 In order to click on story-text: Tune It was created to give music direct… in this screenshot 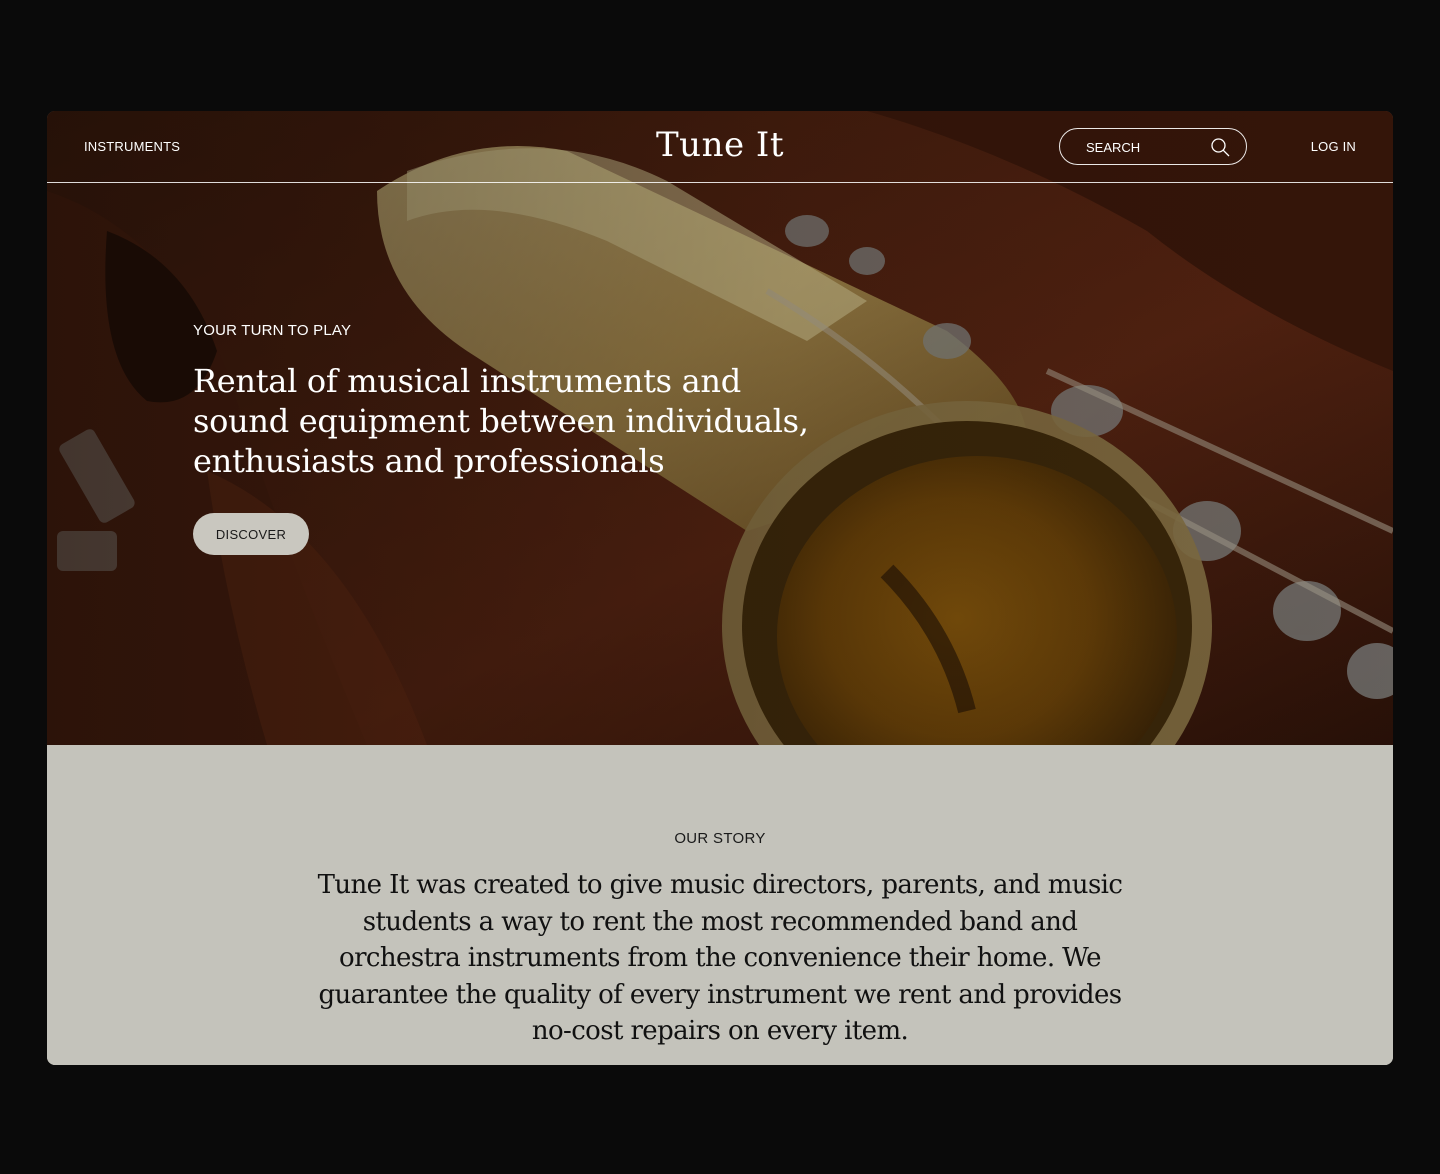, I will do `click(720, 958)`.